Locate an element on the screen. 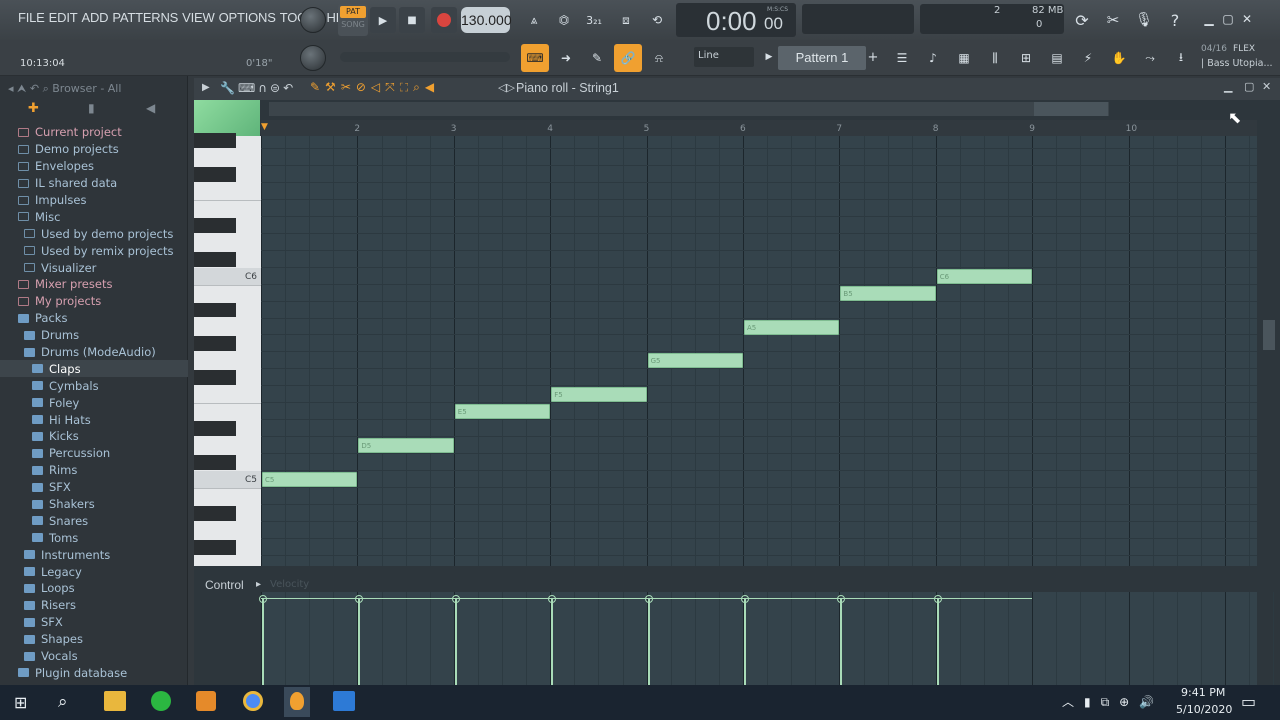 The height and width of the screenshot is (720, 1280). vertical-scrollbar is located at coordinates (1270, 343).